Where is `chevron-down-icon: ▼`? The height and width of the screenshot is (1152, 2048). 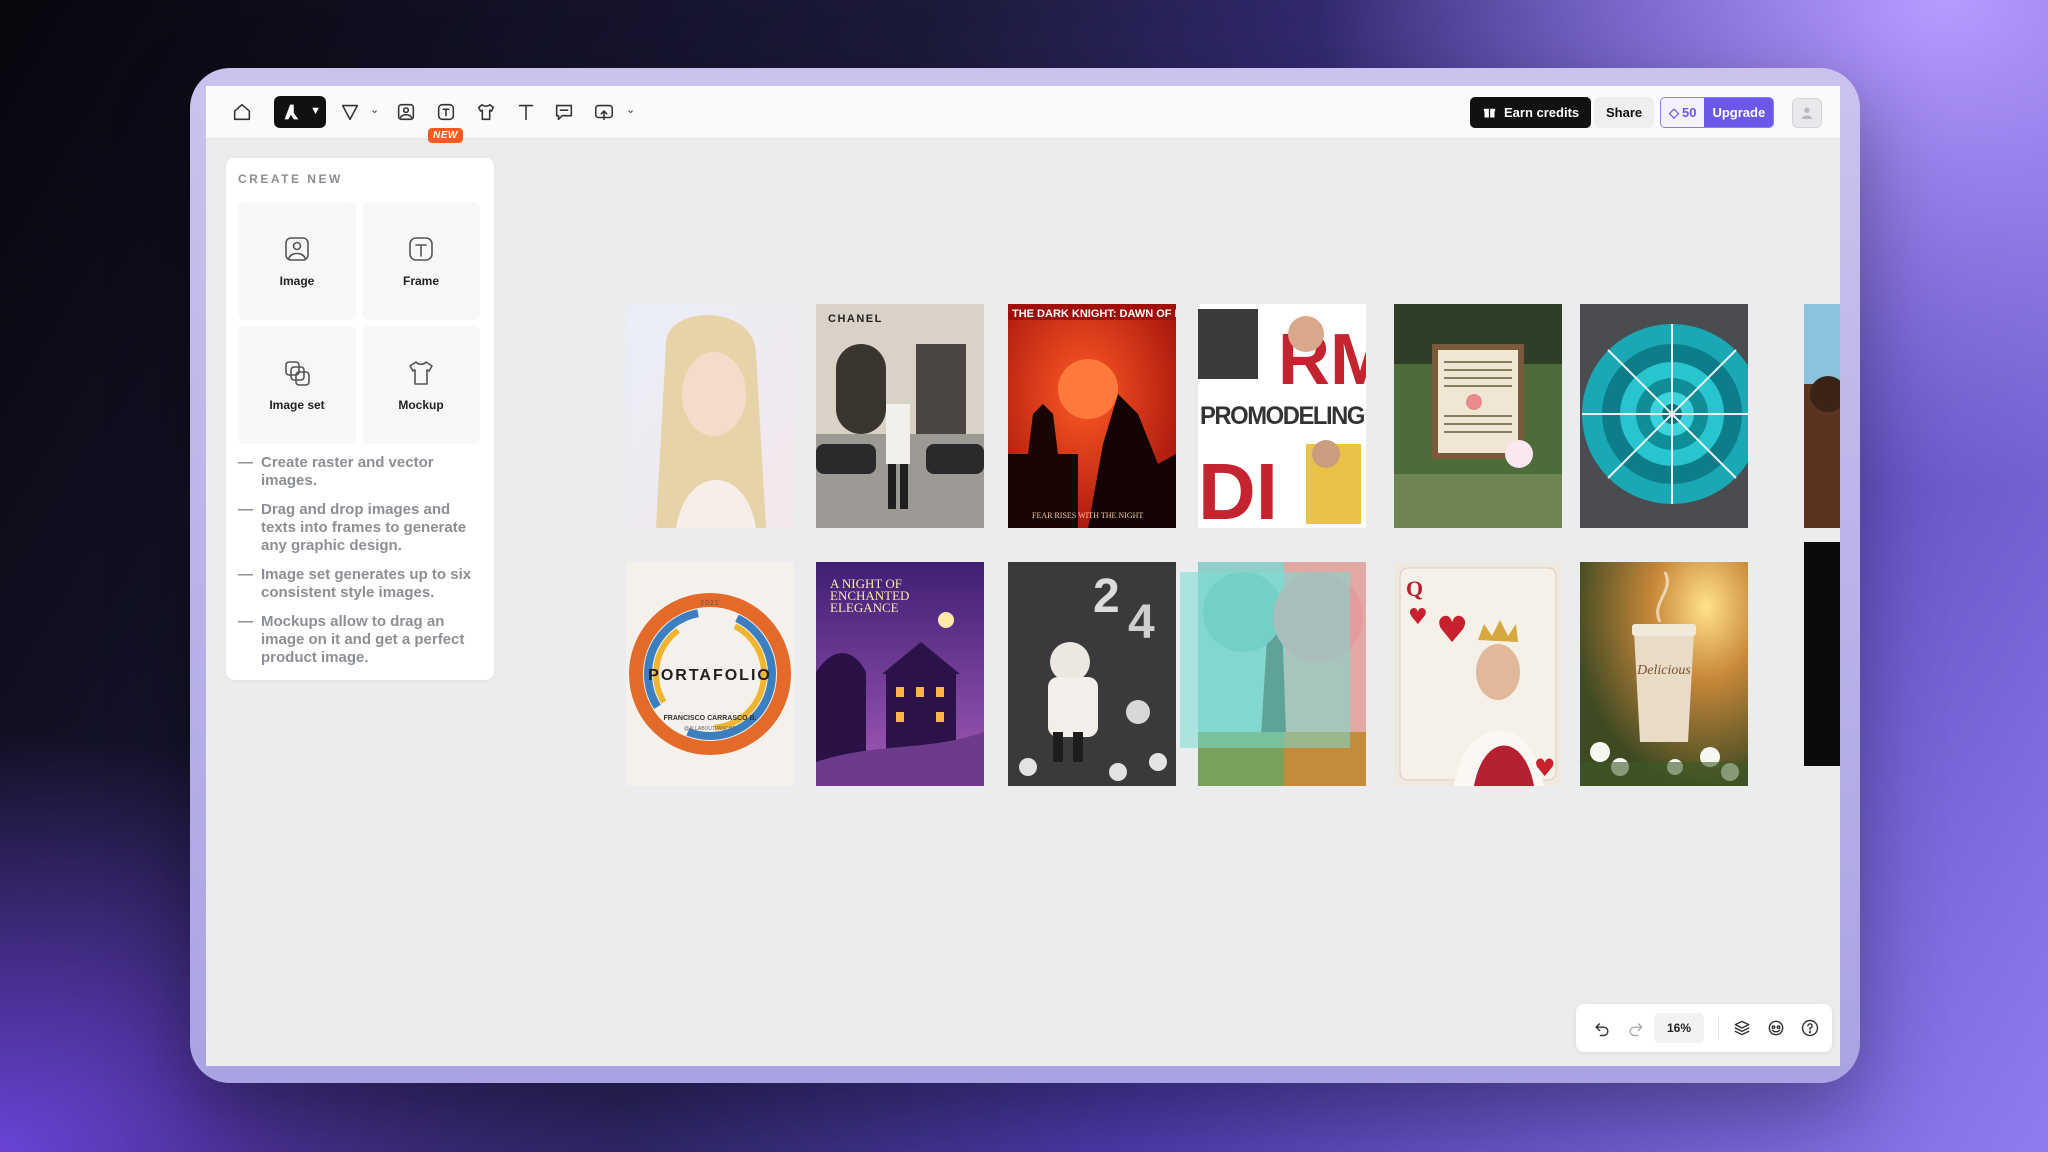
chevron-down-icon: ▼ is located at coordinates (315, 111).